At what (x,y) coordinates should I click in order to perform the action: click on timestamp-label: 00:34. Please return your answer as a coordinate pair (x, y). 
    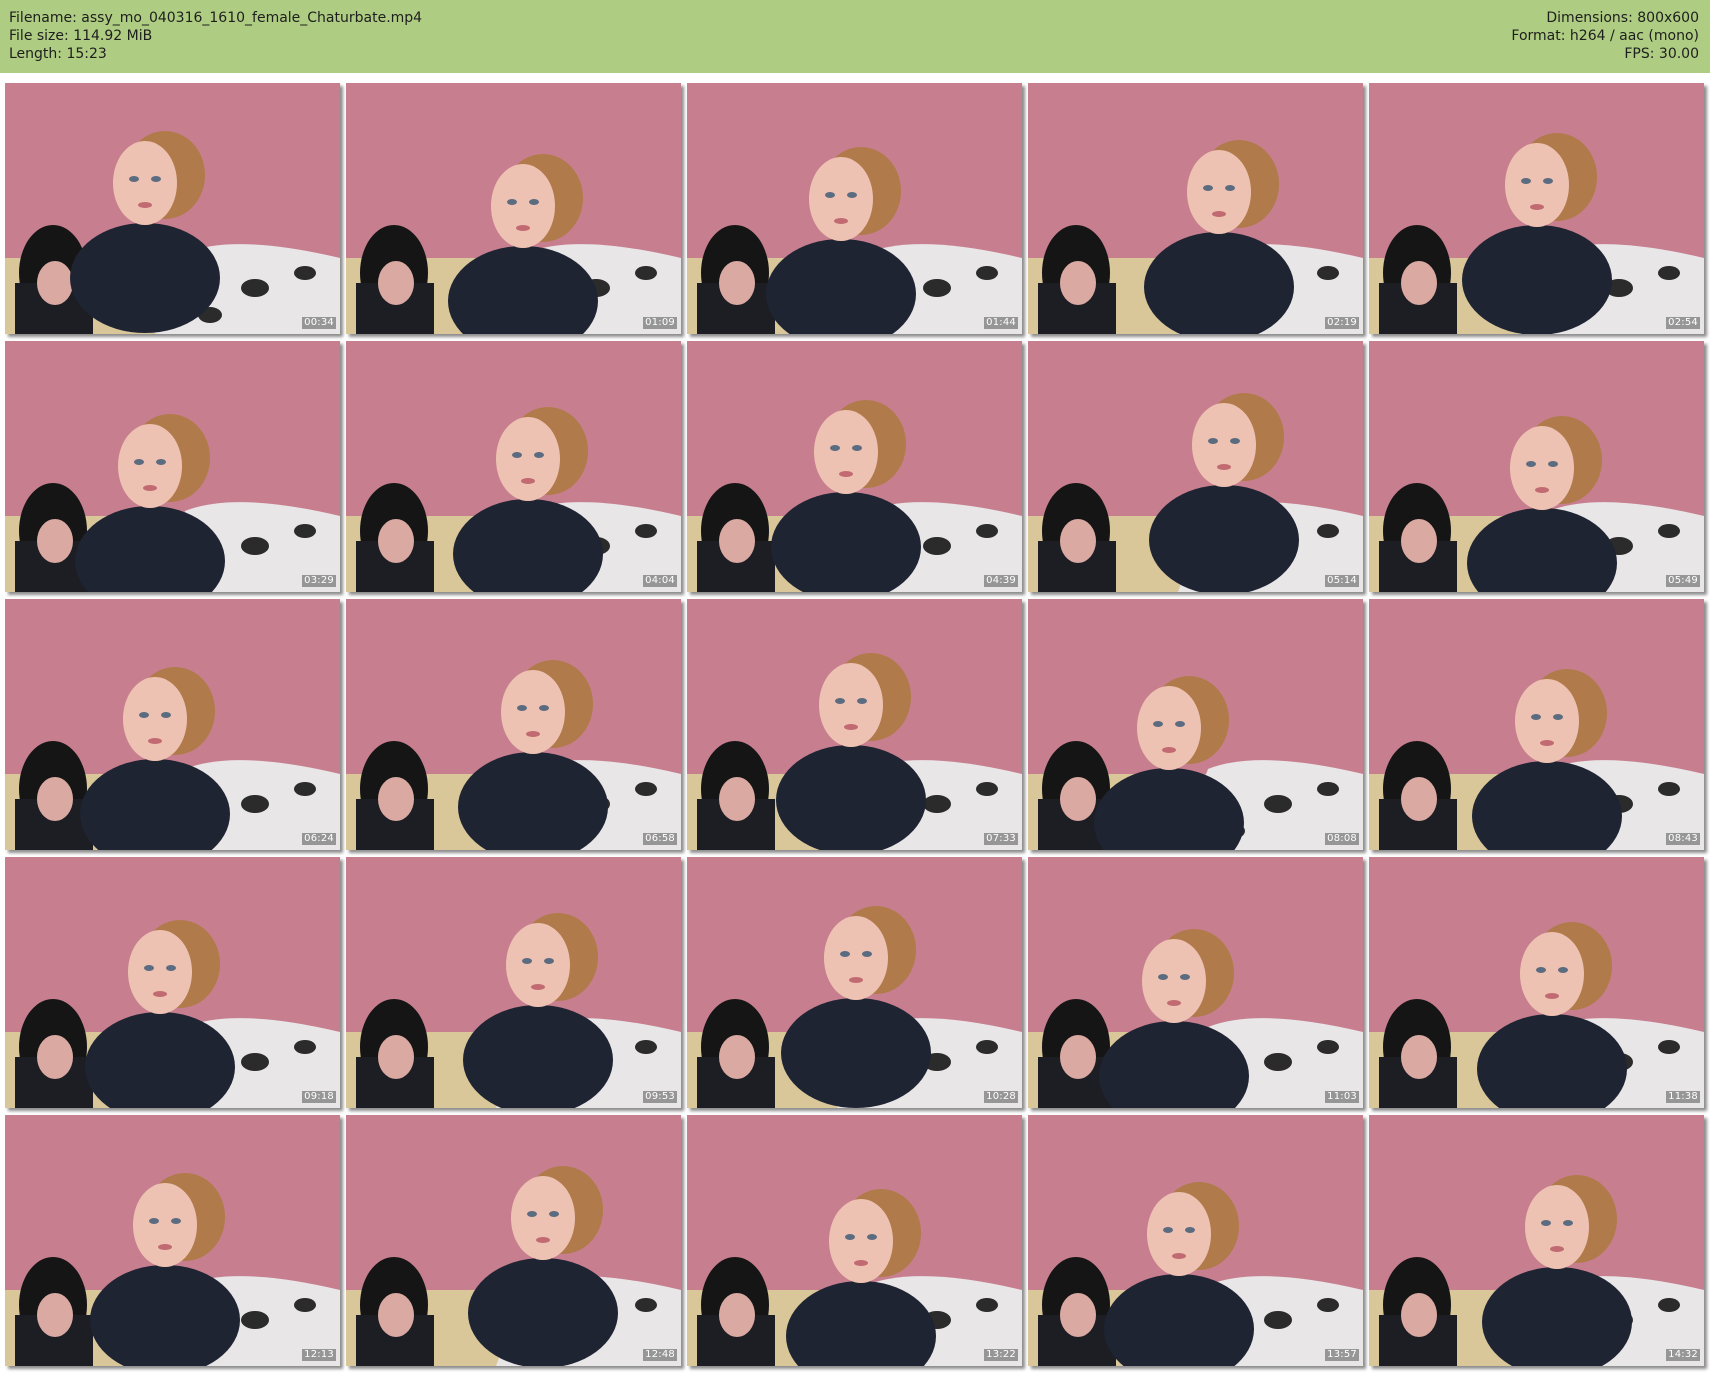
    Looking at the image, I should click on (319, 323).